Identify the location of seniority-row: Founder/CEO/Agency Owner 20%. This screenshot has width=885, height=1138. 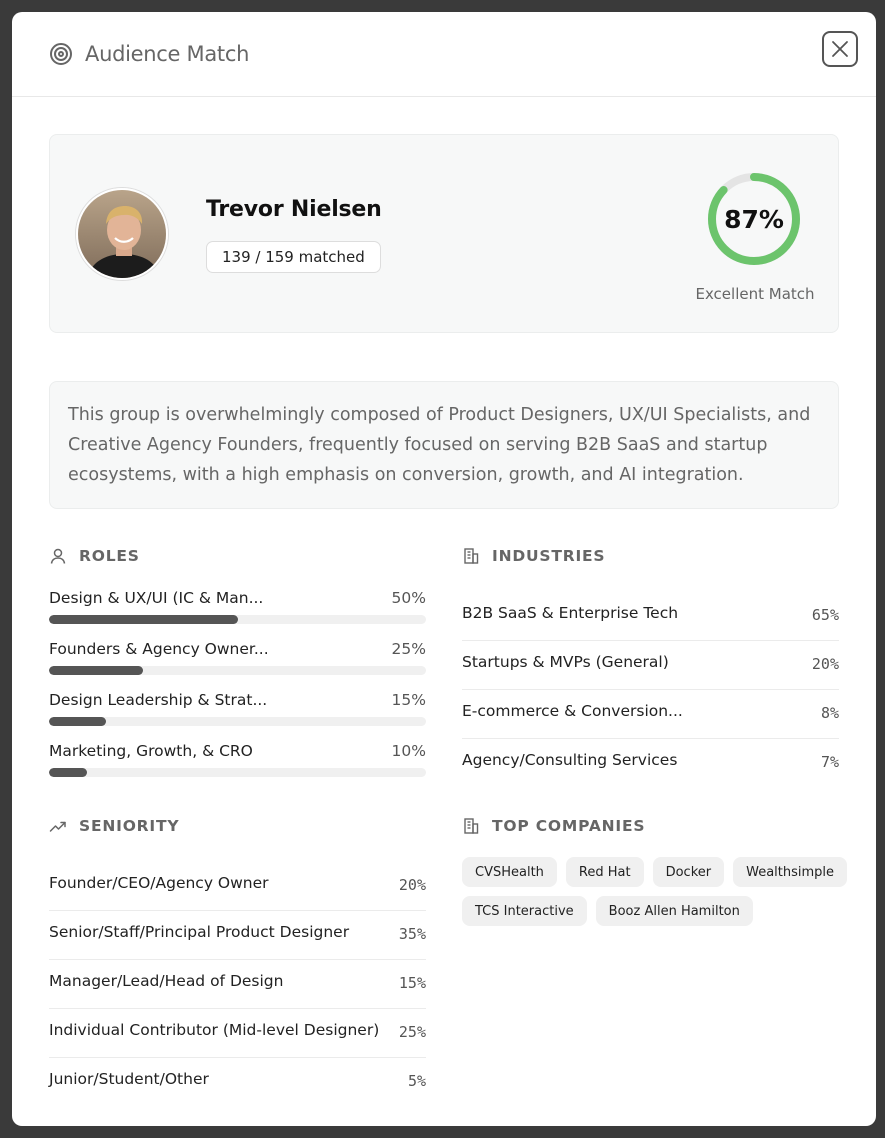
(237, 886).